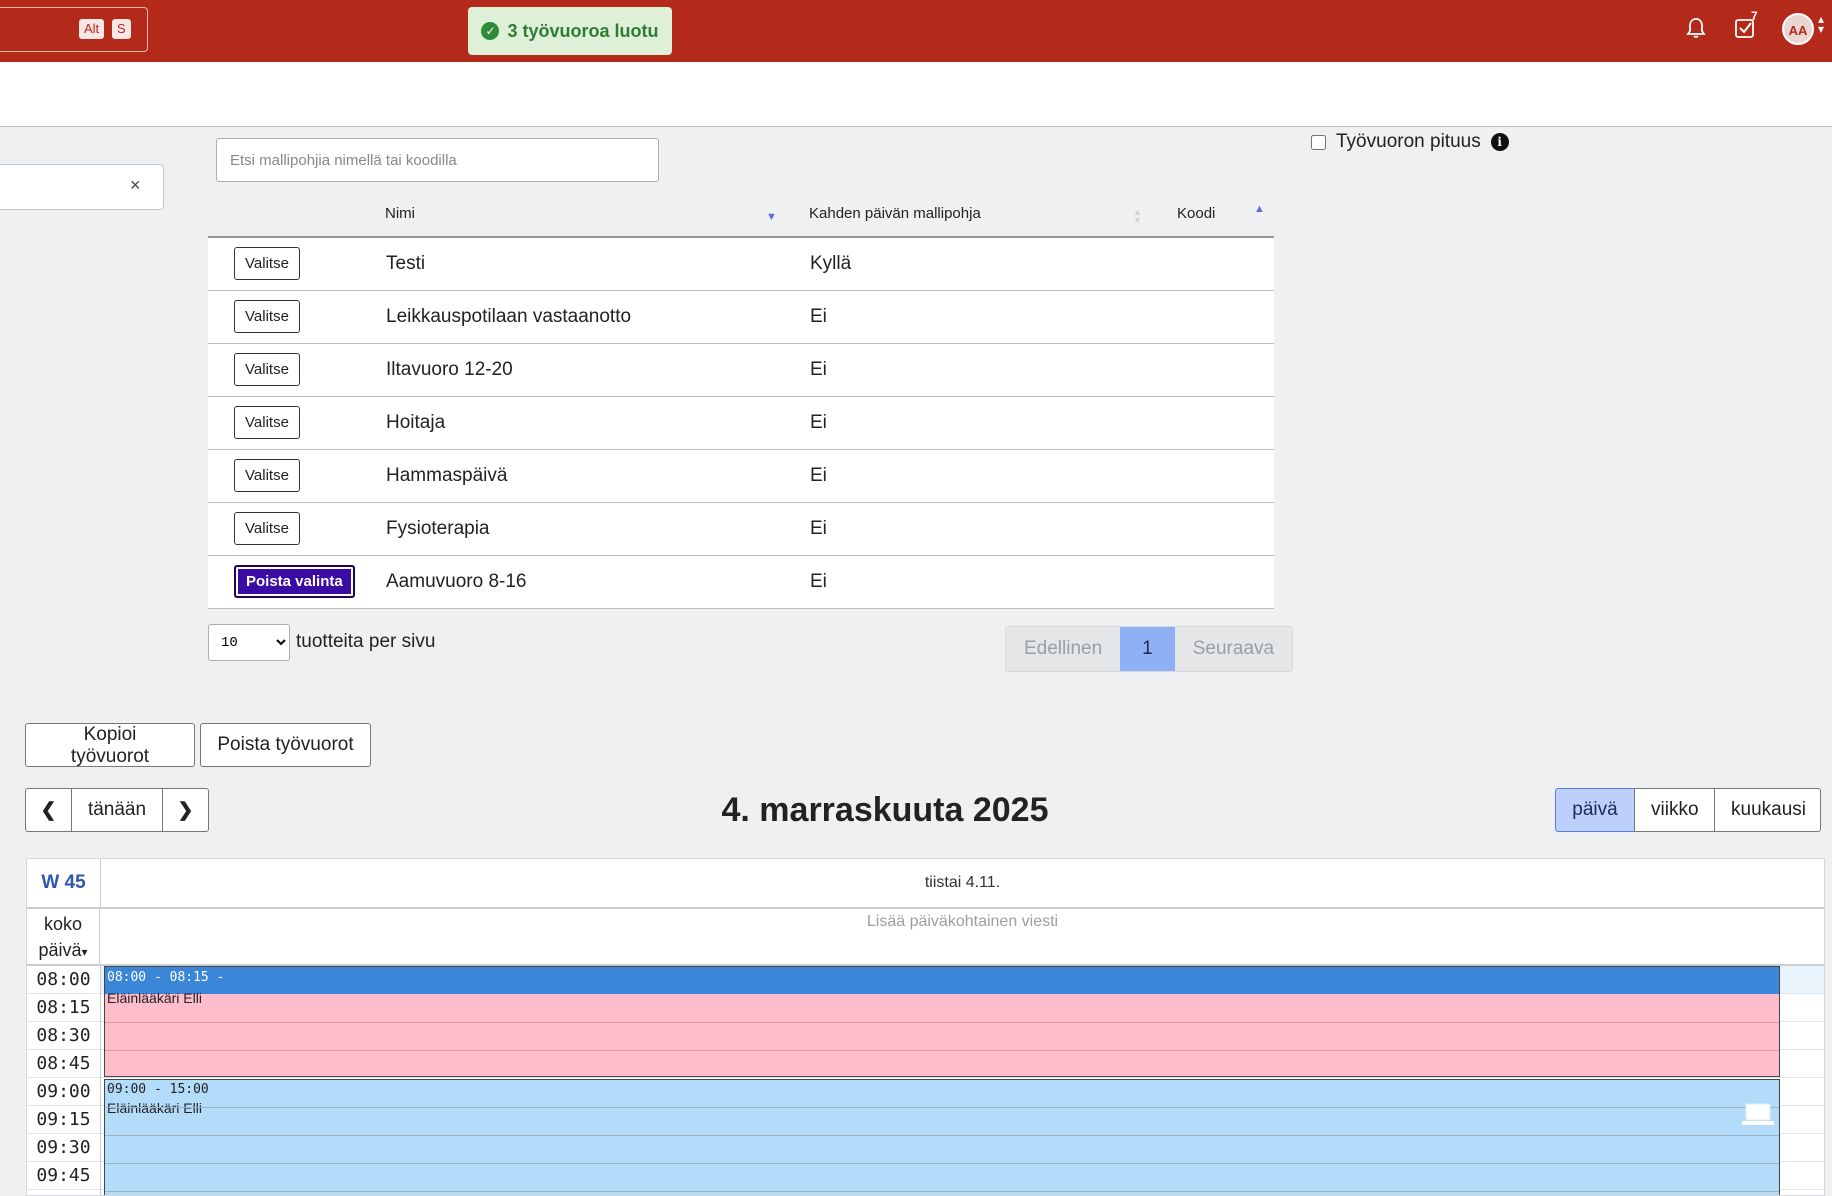 Image resolution: width=1832 pixels, height=1196 pixels. Describe the element at coordinates (1821, 24) in the screenshot. I see `chevron-updown-icon: ▴ ▾` at that location.